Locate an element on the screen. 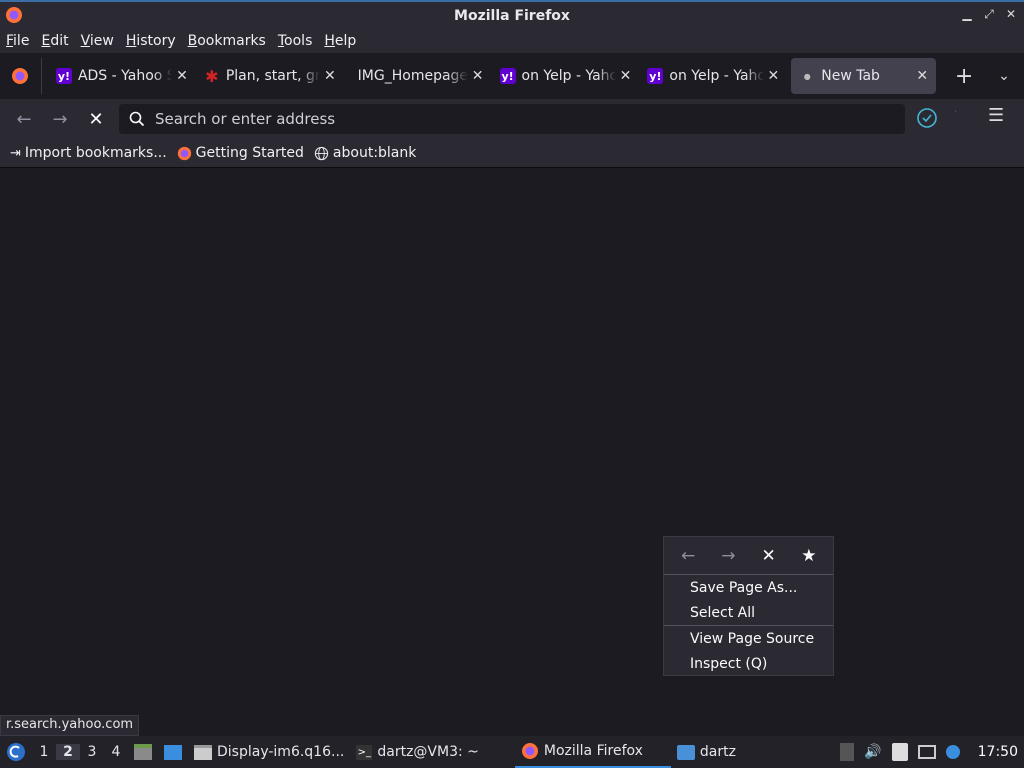  maximize-icon: ⤢ is located at coordinates (989, 14).